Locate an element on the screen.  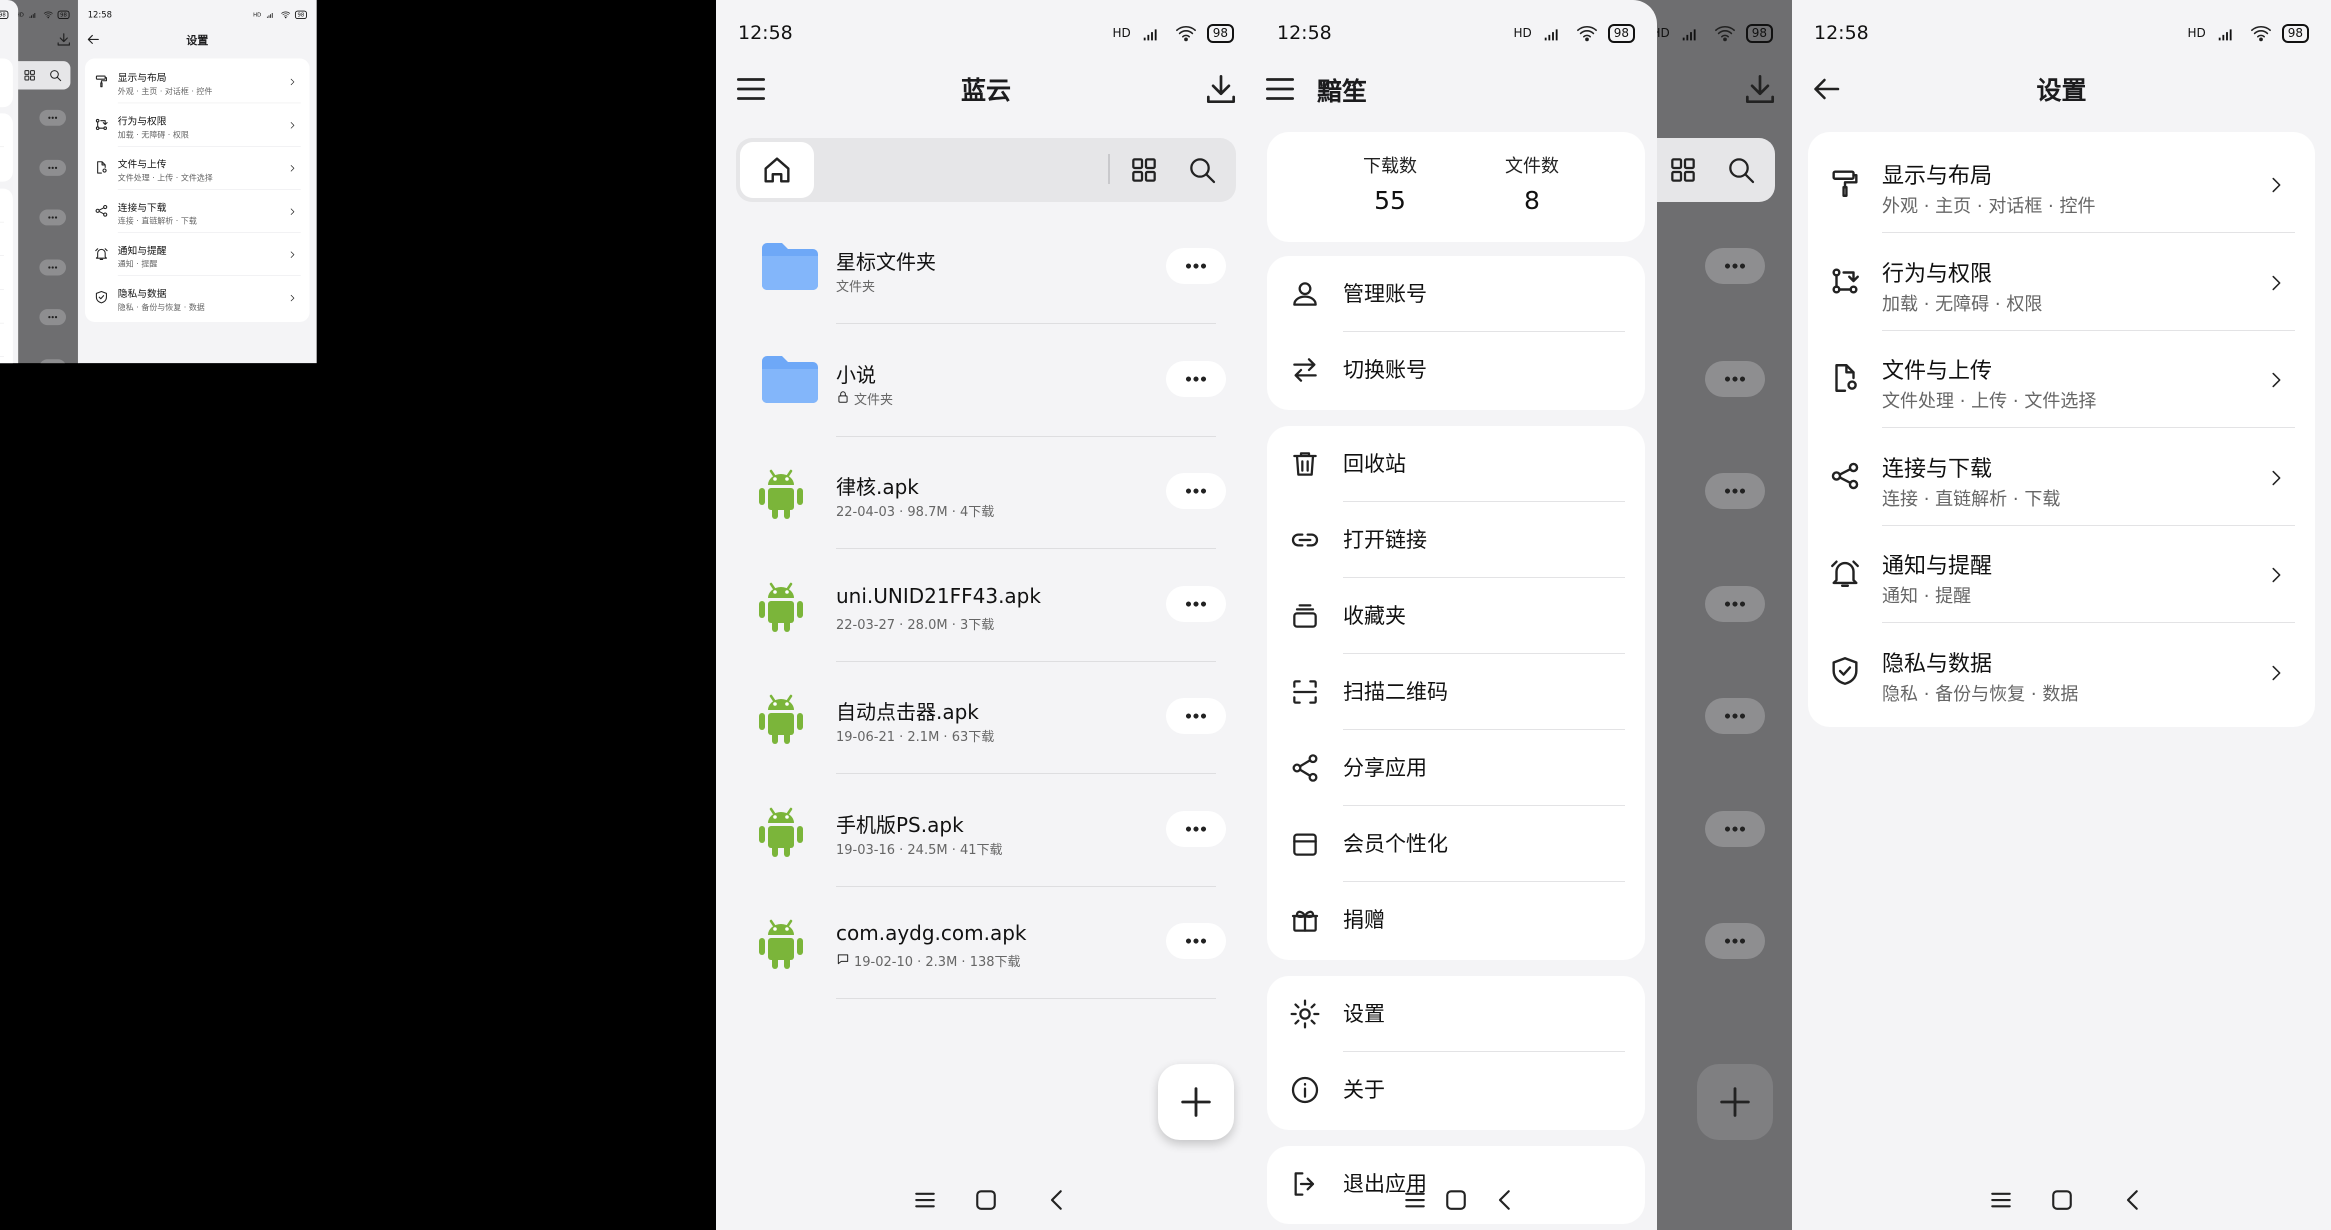
menu-icon is located at coordinates (1280, 89).